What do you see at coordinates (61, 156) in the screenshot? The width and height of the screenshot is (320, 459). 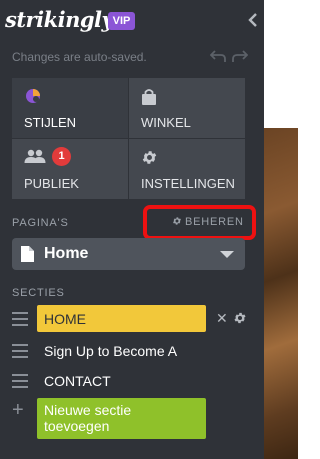 I see `notification-badge: 1` at bounding box center [61, 156].